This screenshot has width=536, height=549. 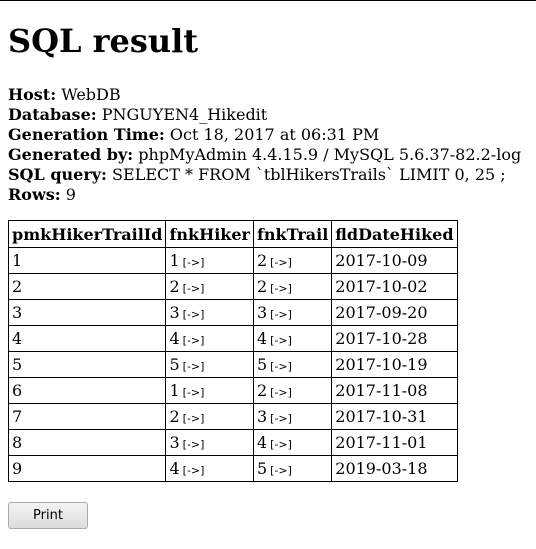 I want to click on column-header-pmkhikertrailid: pmkHikerTrailId, so click(x=87, y=234).